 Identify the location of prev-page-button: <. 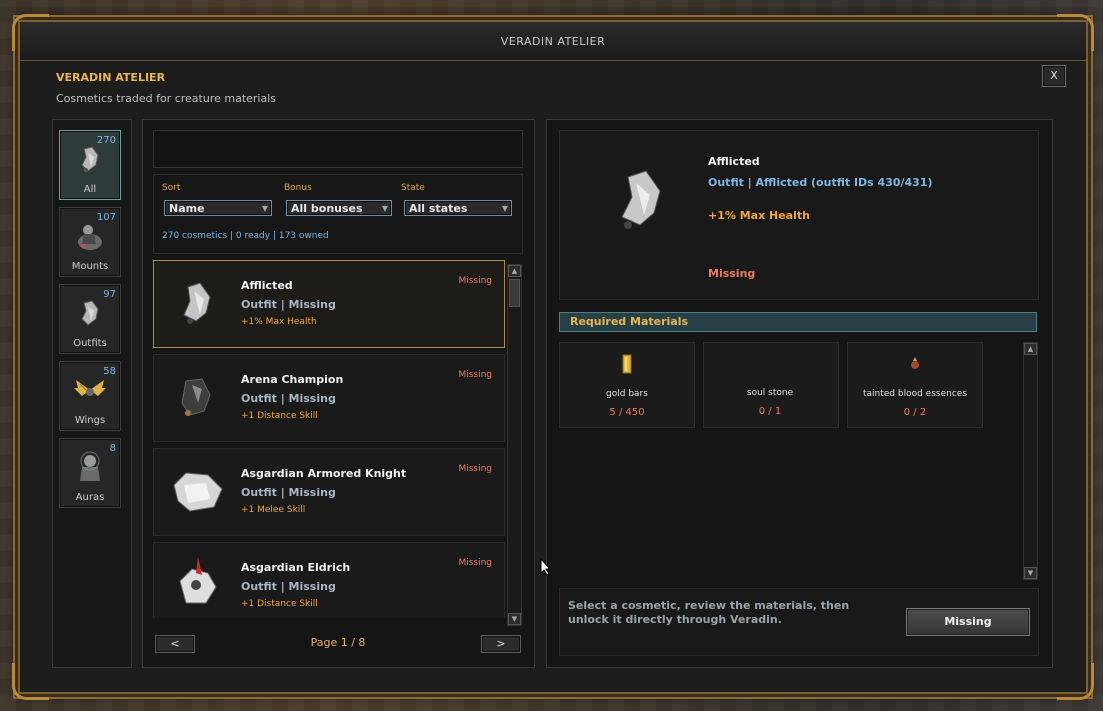
(175, 644).